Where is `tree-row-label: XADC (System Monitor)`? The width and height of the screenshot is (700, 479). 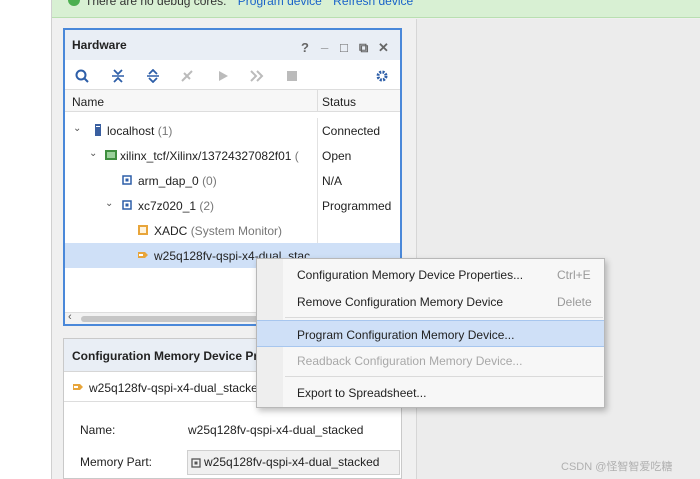 tree-row-label: XADC (System Monitor) is located at coordinates (218, 231).